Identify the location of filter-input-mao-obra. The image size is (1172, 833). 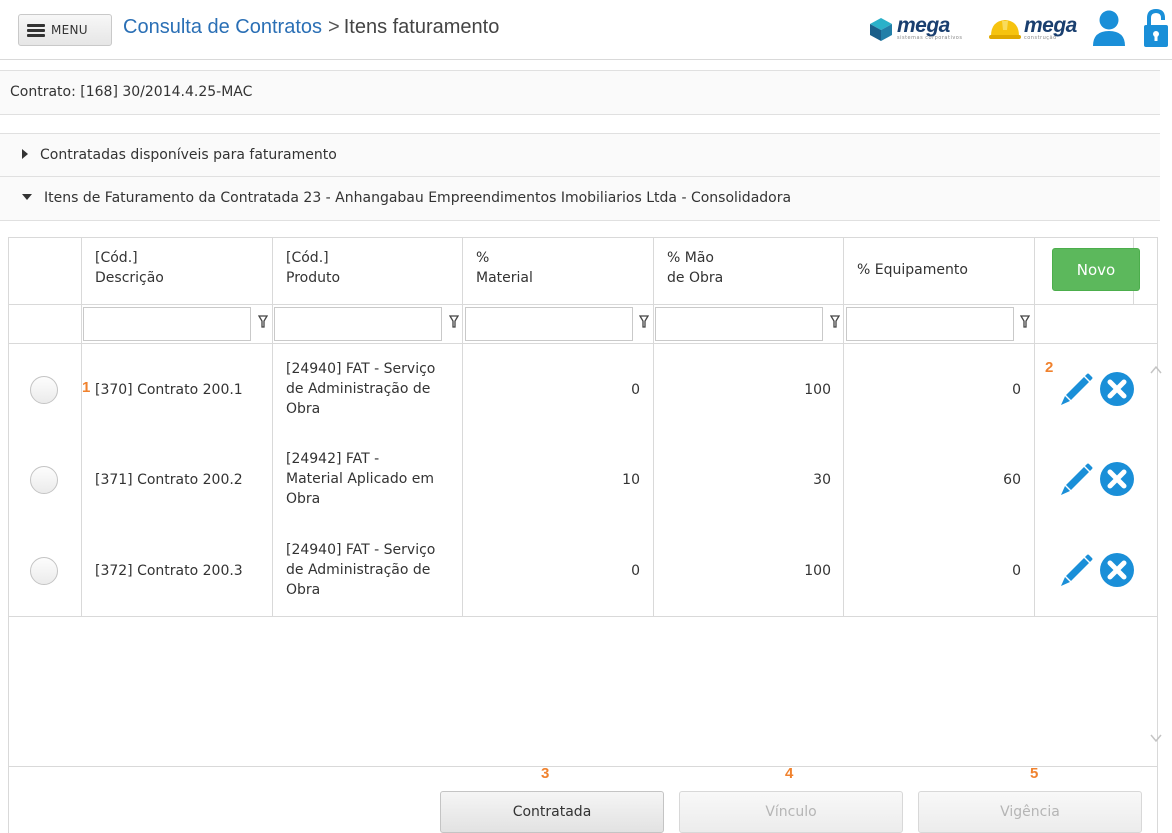
(739, 324).